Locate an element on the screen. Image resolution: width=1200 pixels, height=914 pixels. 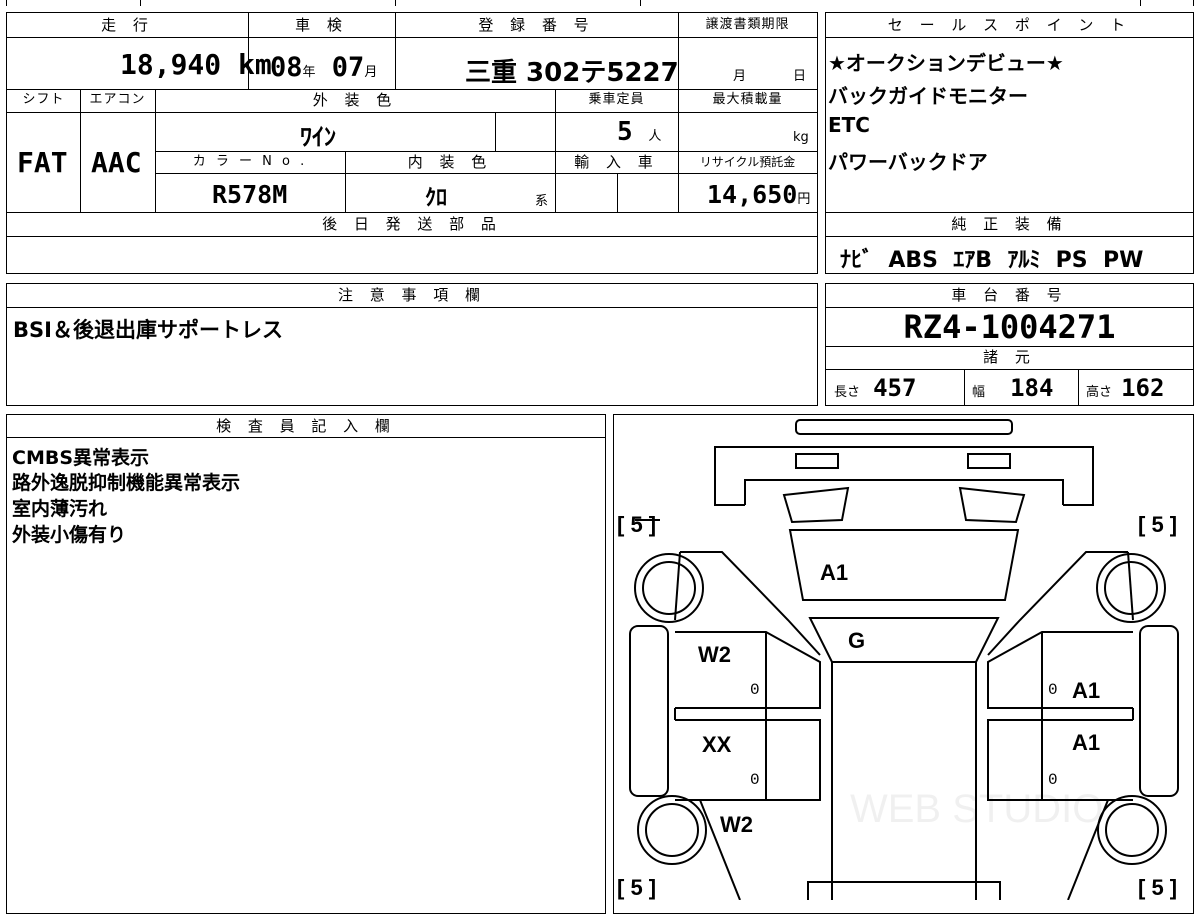
fender-right is located at coordinates (1057, 603).